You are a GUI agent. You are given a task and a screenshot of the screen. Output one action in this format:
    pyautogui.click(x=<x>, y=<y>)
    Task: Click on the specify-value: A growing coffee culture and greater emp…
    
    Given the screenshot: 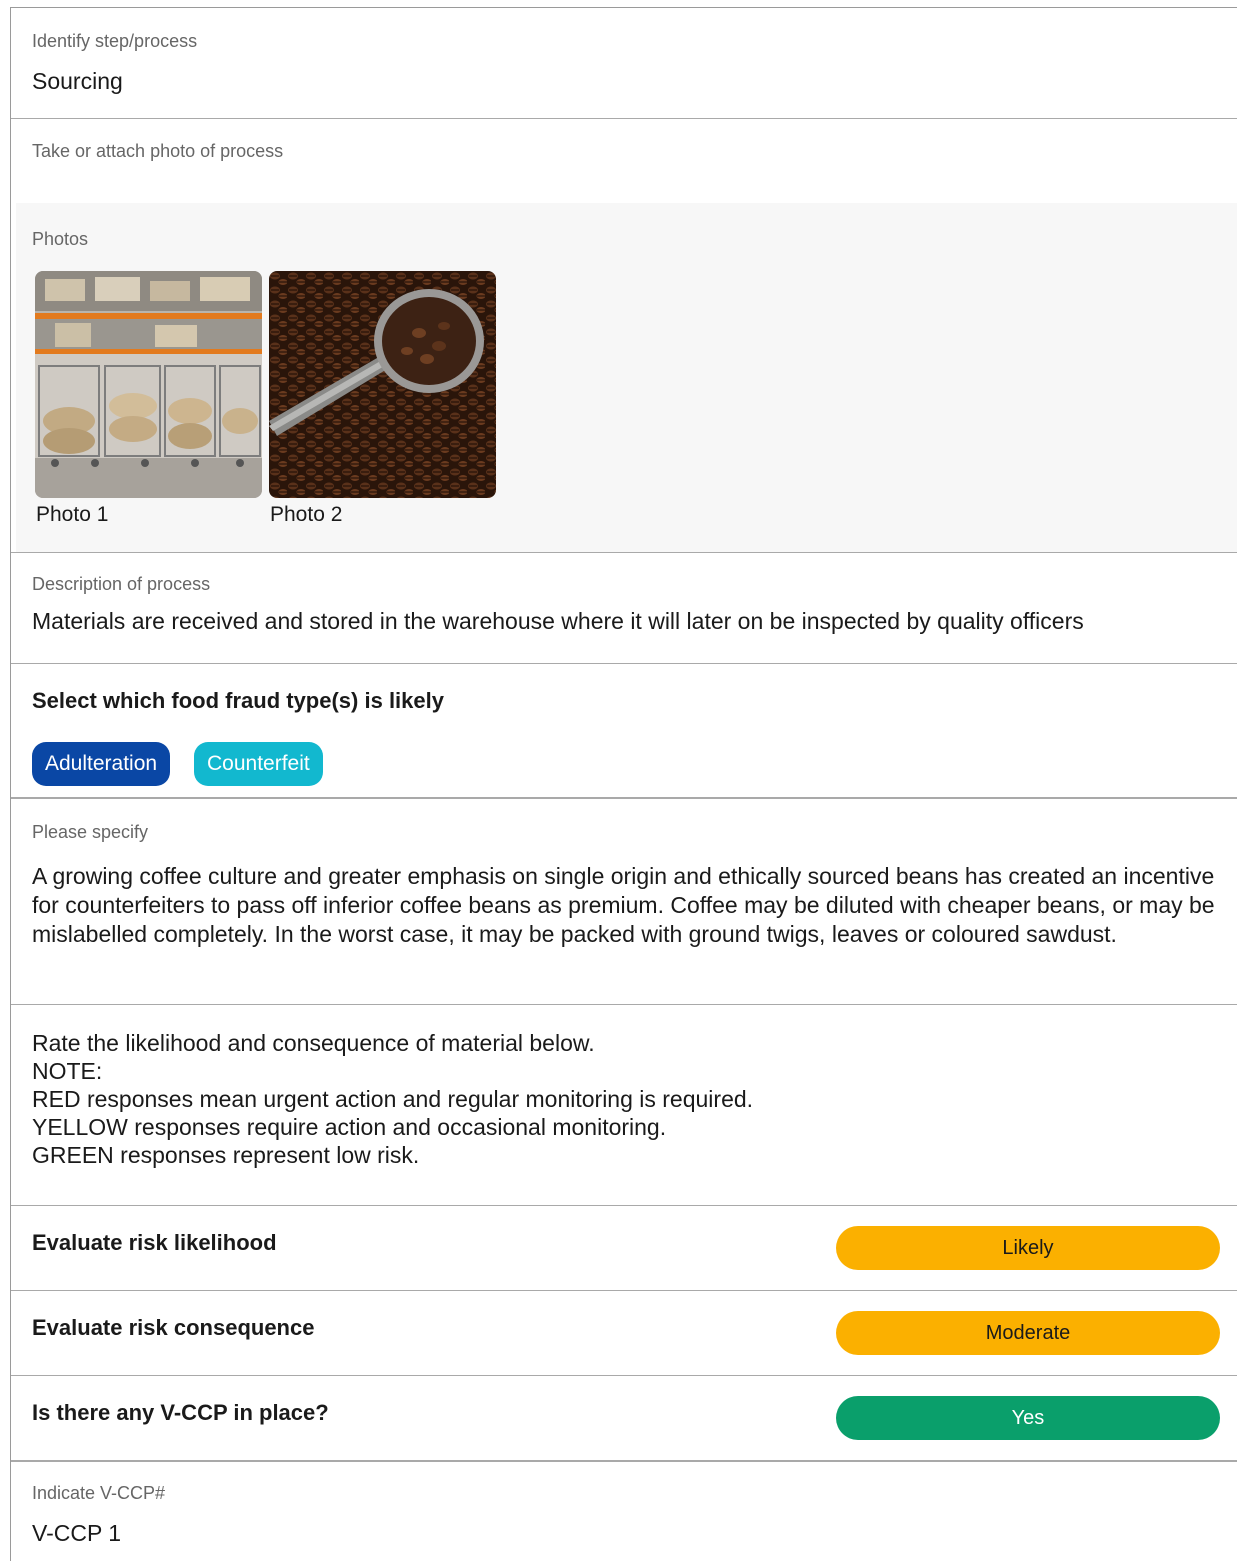 What is the action you would take?
    pyautogui.click(x=625, y=905)
    